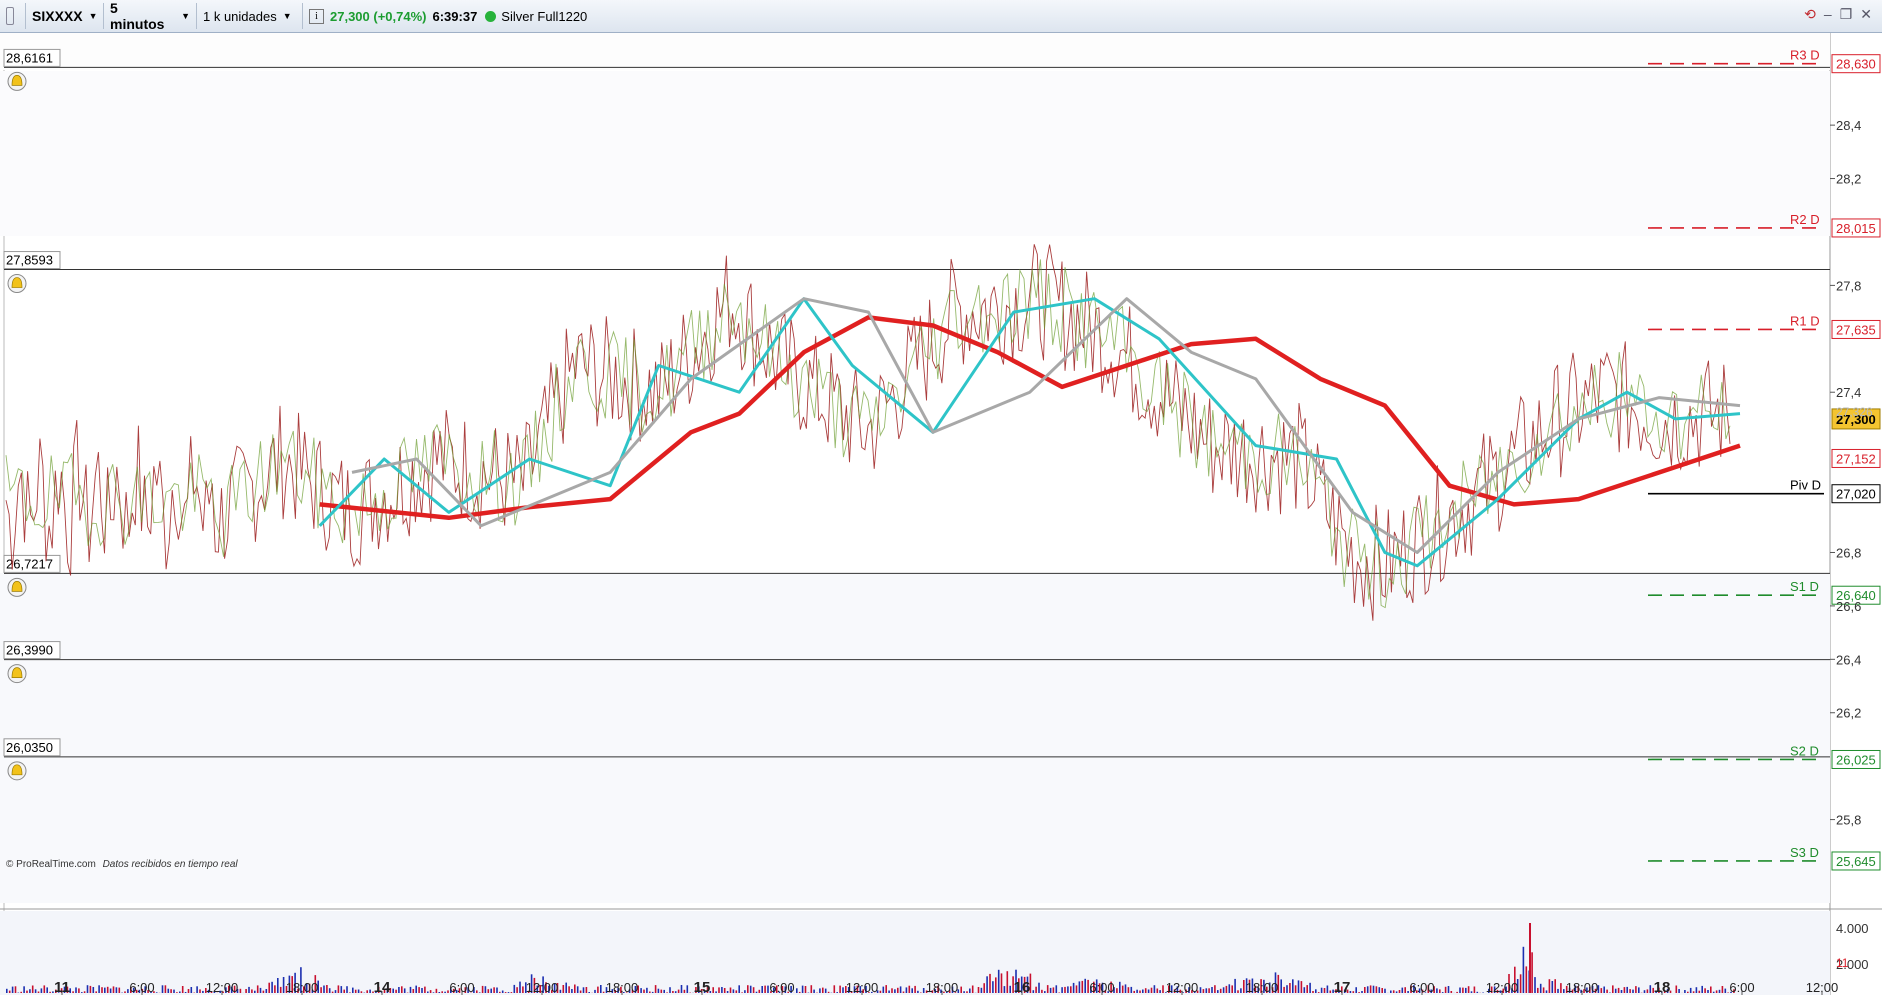 Image resolution: width=1882 pixels, height=995 pixels. I want to click on y-tick-label: 26,4, so click(1848, 659).